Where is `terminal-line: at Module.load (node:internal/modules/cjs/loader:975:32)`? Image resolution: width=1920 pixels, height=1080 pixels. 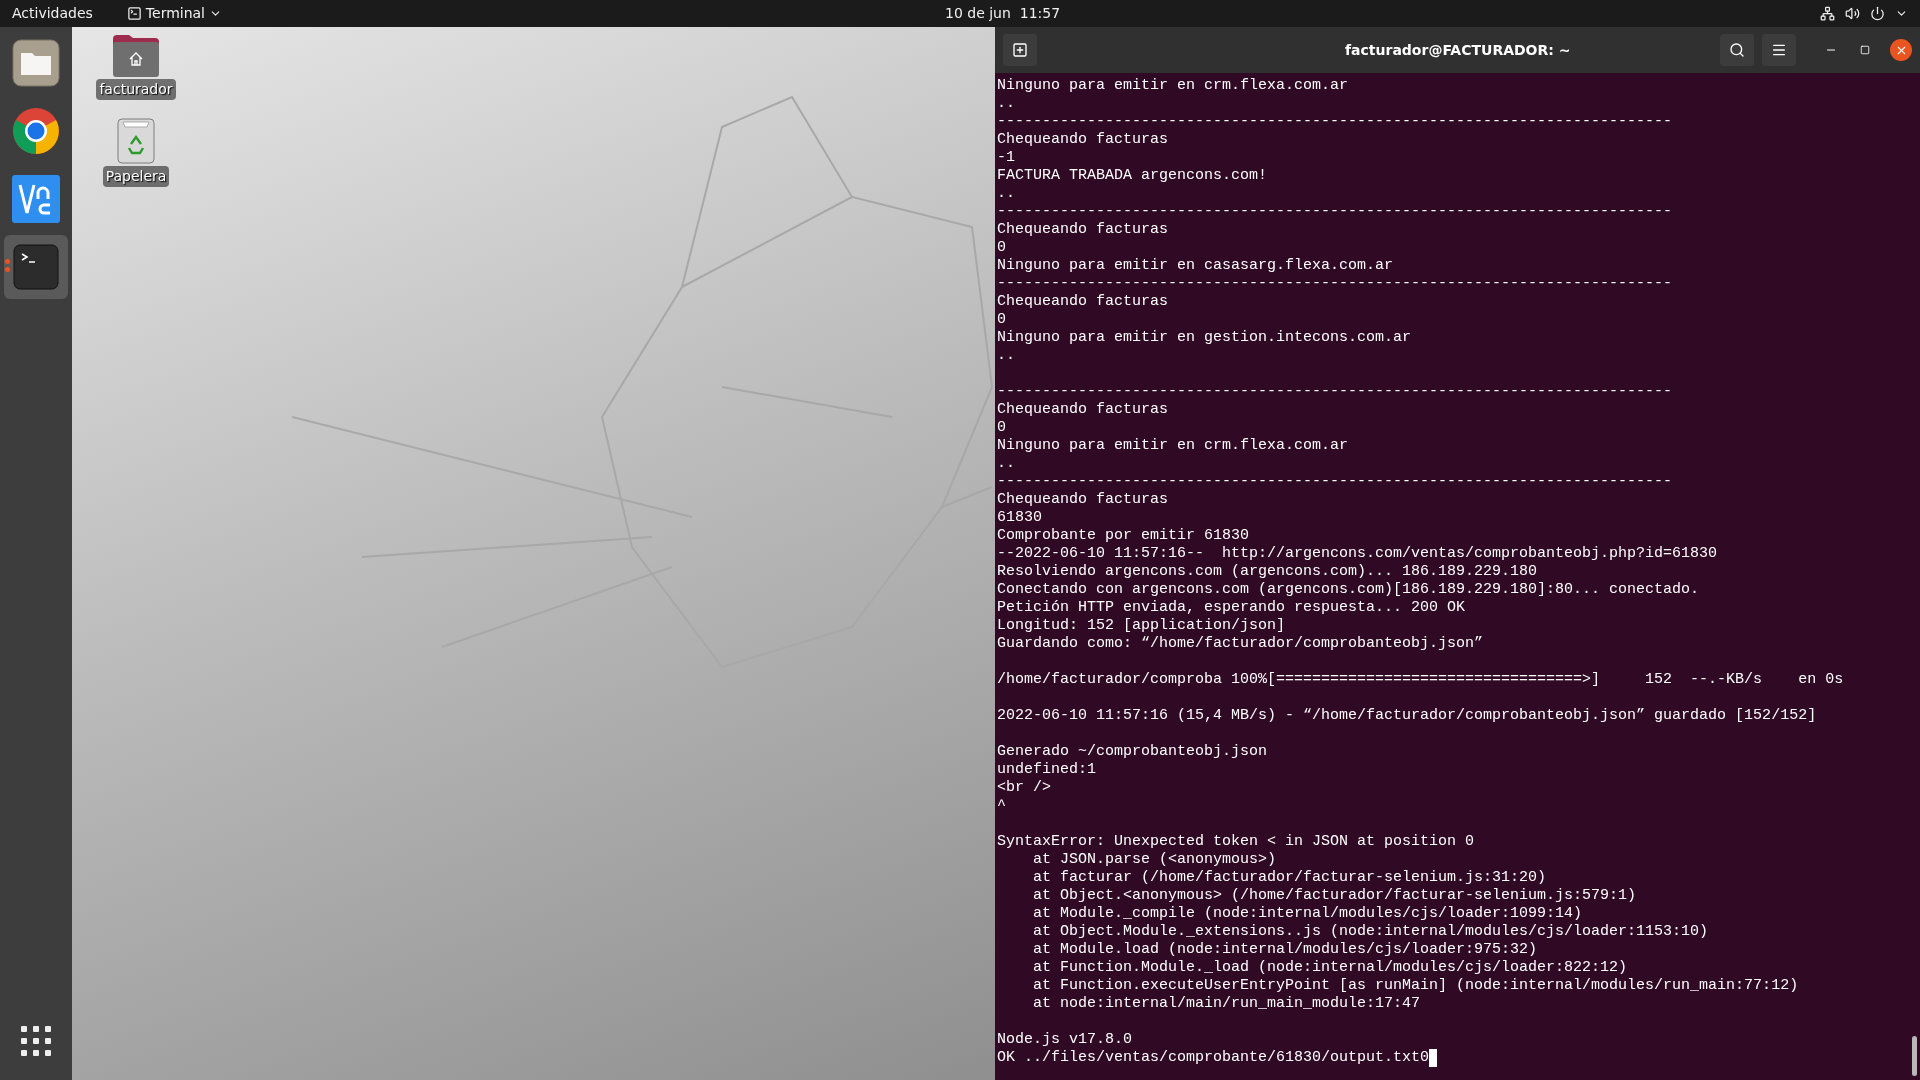 terminal-line: at Module.load (node:internal/modules/cjs/loader:975:32) is located at coordinates (1285, 950).